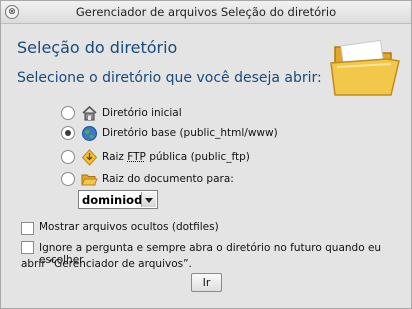  What do you see at coordinates (68, 157) in the screenshot?
I see `radio-ftp-root` at bounding box center [68, 157].